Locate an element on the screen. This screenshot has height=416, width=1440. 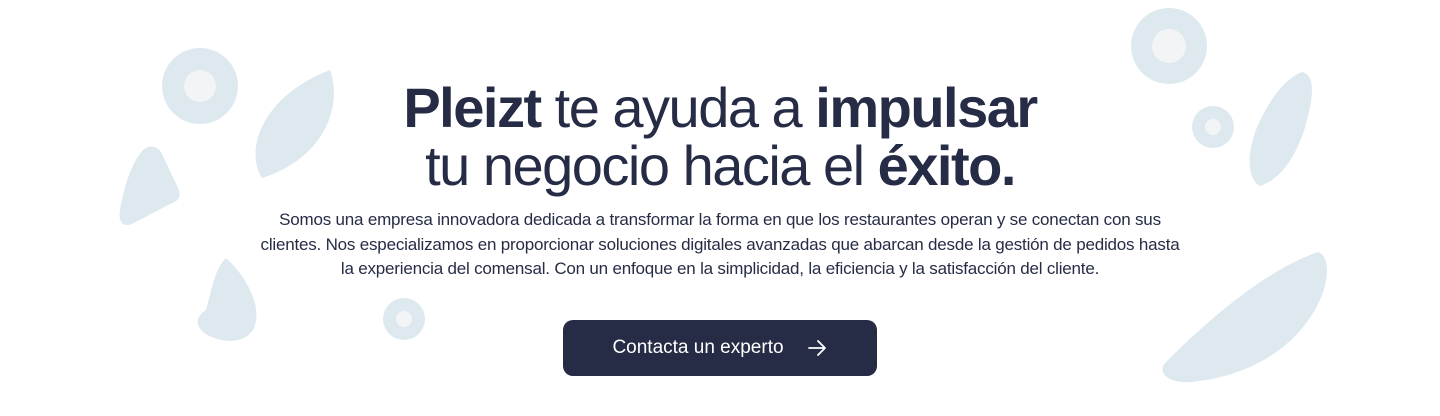
contact-expert-button: Contacta un experto is located at coordinates (720, 348).